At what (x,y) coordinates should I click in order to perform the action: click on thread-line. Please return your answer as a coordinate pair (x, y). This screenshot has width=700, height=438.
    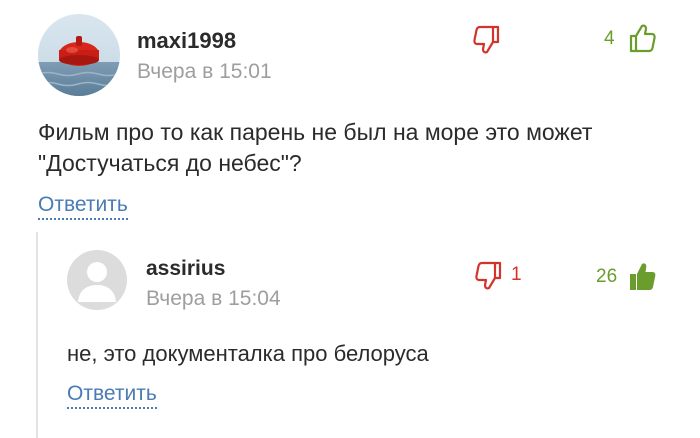
    Looking at the image, I should click on (37, 335).